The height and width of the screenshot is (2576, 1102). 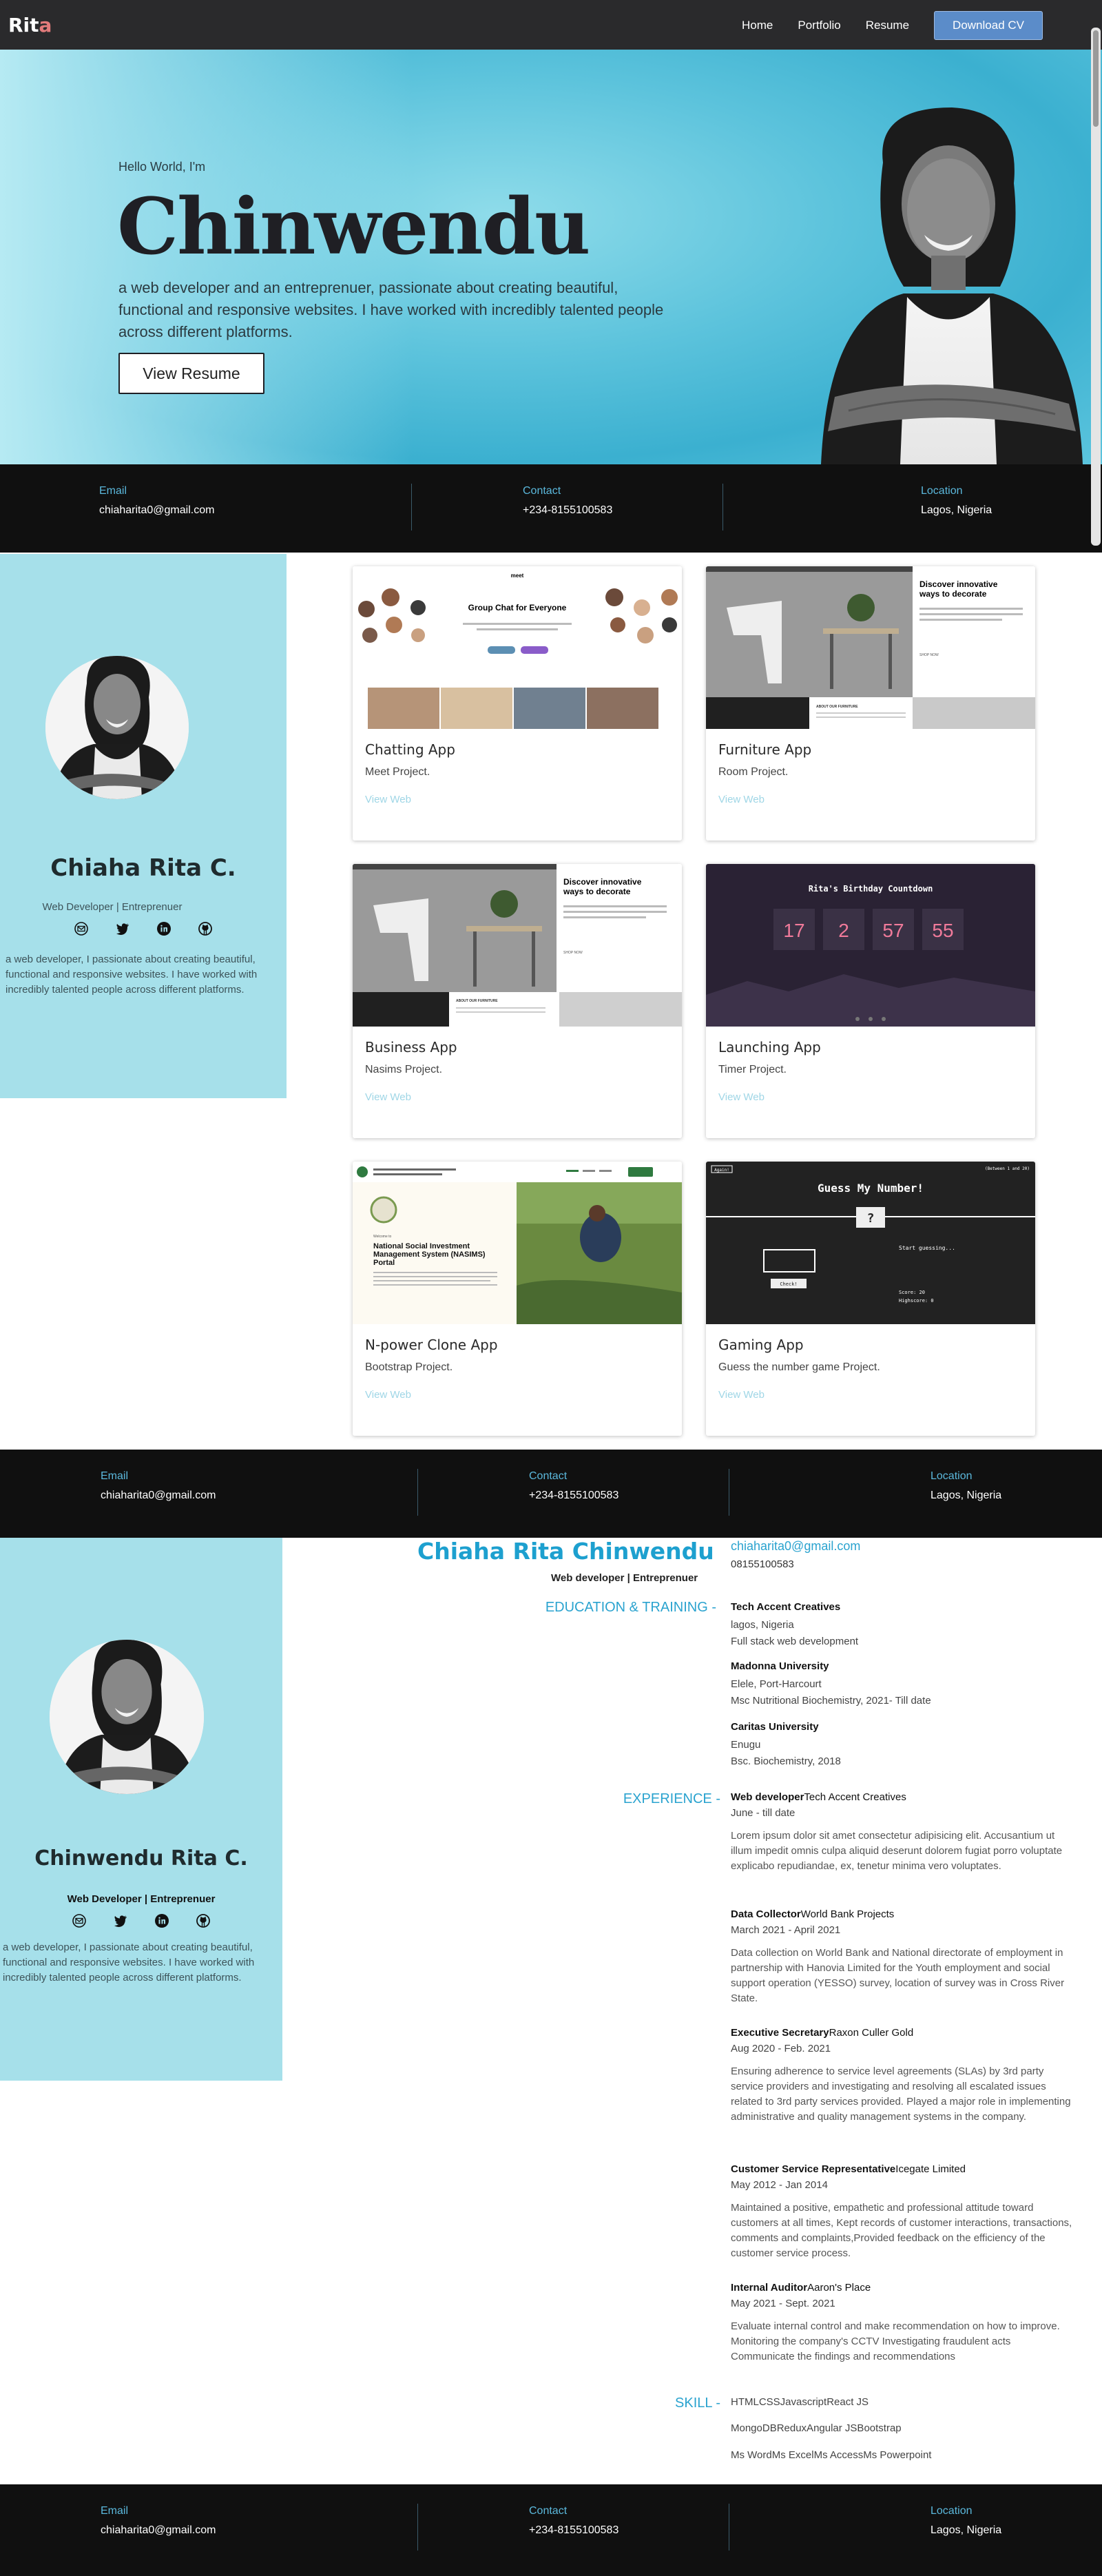 I want to click on job-title: Customer Service Representative, so click(x=813, y=2169).